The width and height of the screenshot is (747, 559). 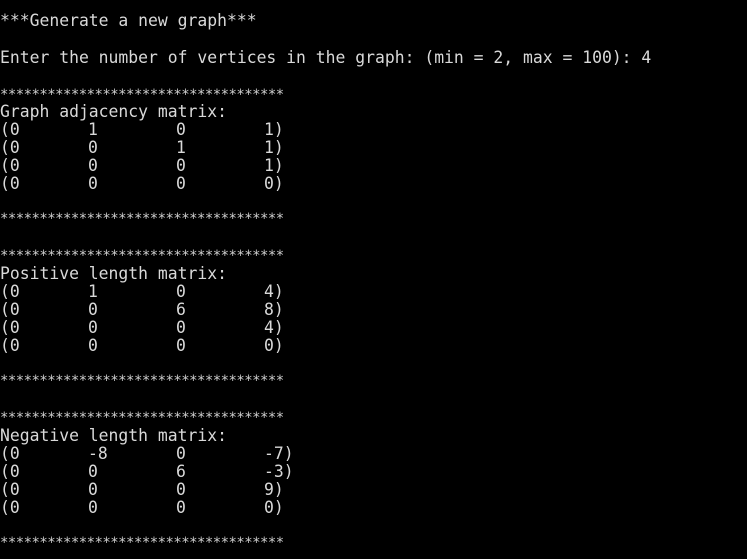 I want to click on matrix-cell: -7), so click(x=279, y=453).